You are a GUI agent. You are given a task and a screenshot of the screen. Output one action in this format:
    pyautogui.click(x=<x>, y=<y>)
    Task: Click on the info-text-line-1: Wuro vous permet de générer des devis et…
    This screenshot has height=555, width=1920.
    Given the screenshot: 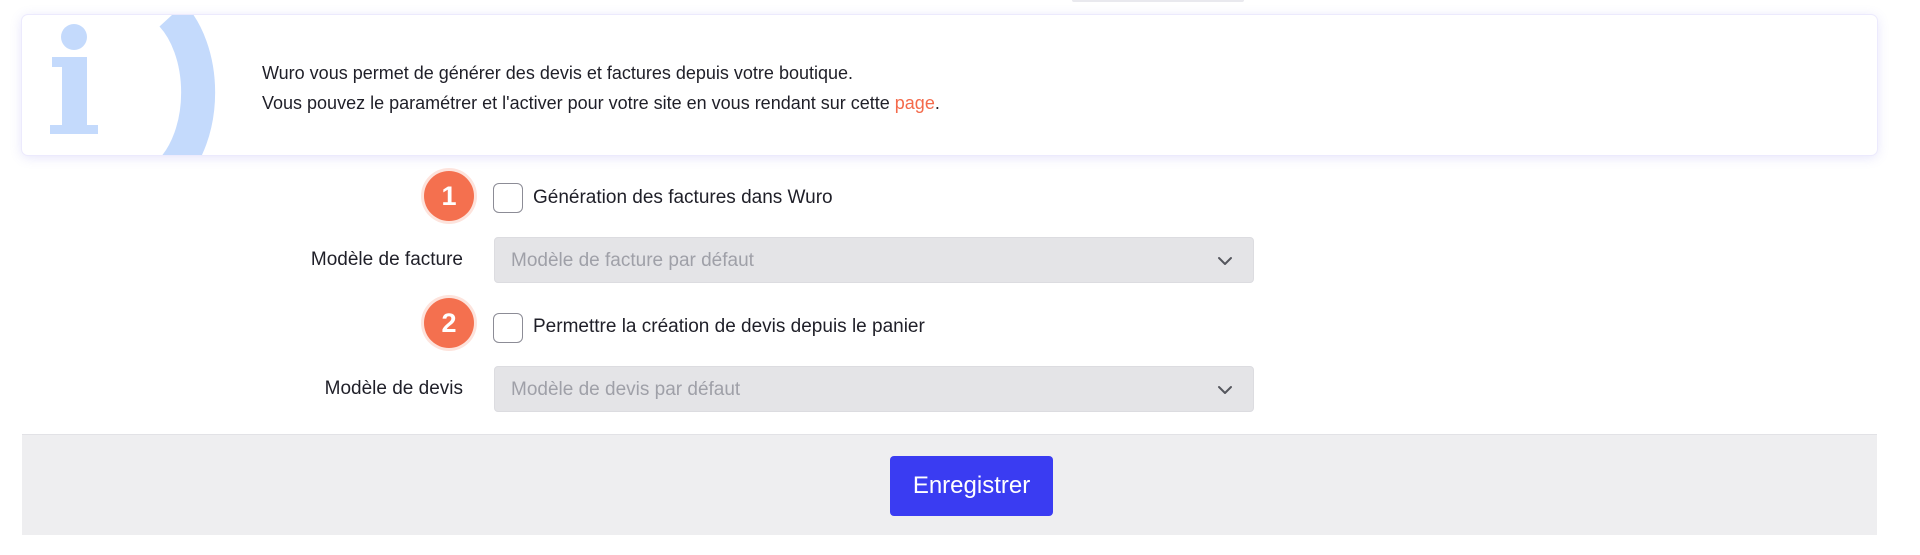 What is the action you would take?
    pyautogui.click(x=558, y=73)
    